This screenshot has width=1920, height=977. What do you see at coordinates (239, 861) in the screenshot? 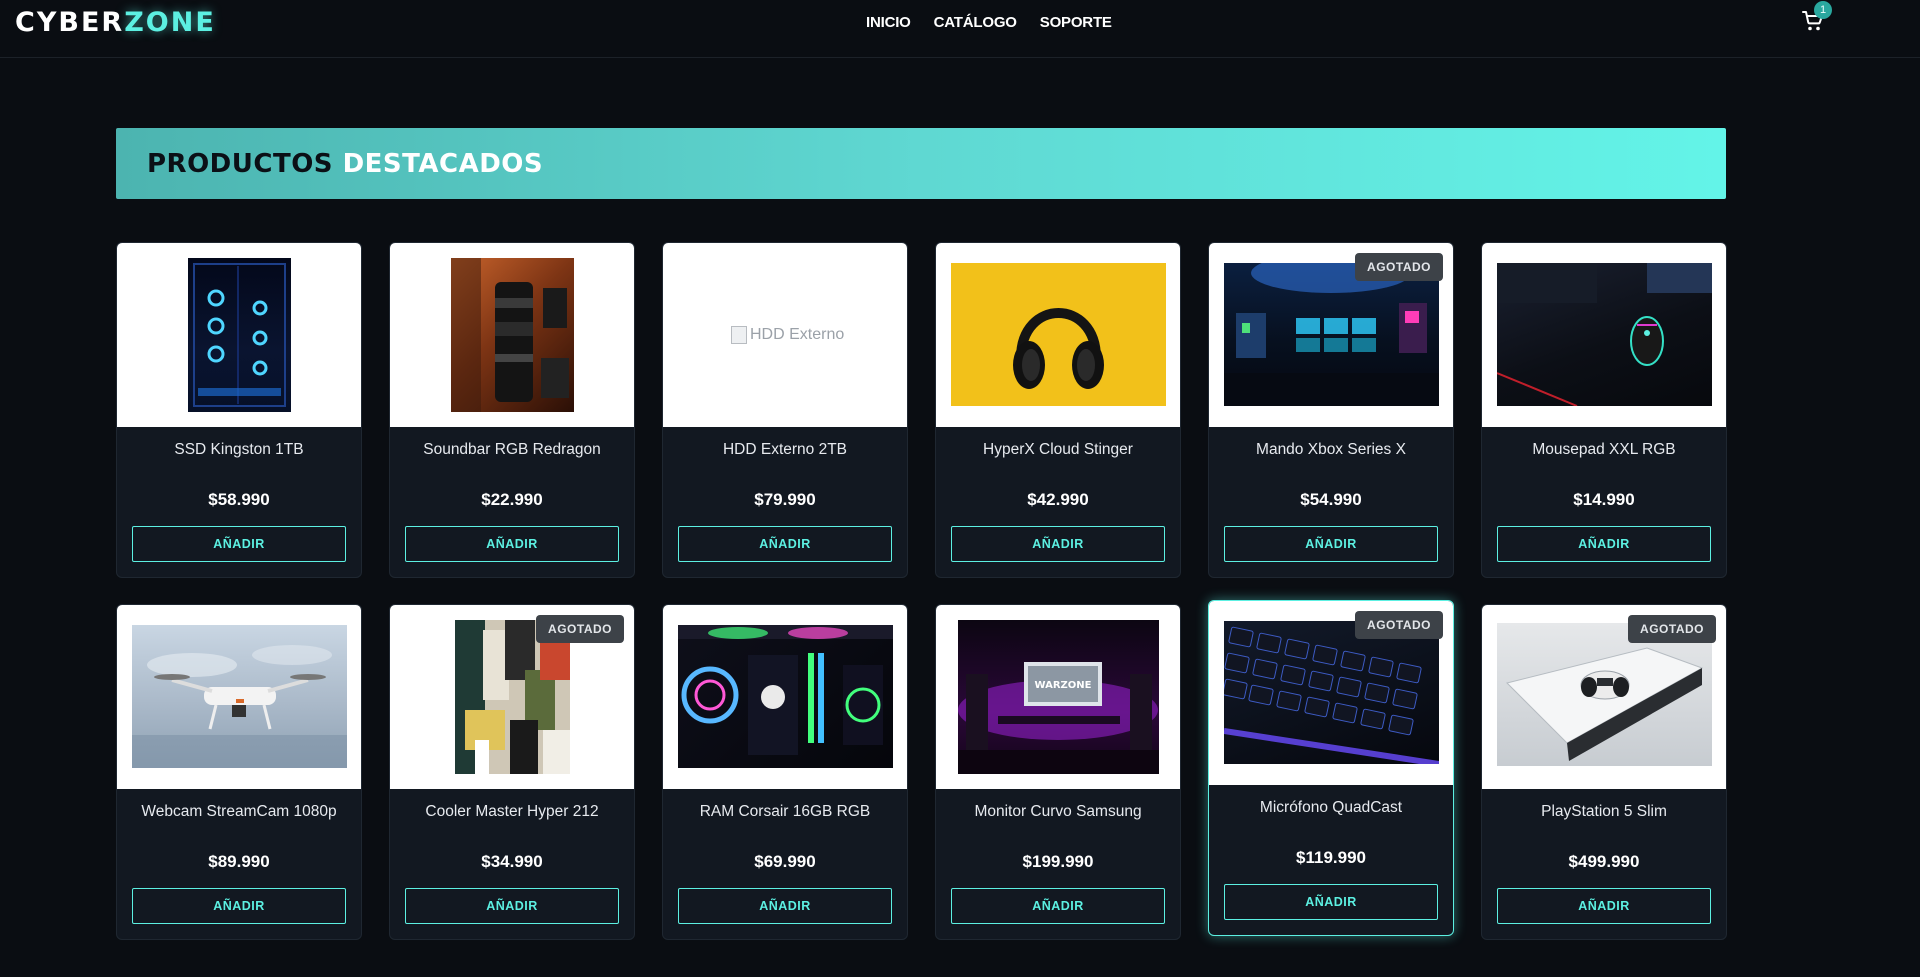
I see `product-price: $89.990` at bounding box center [239, 861].